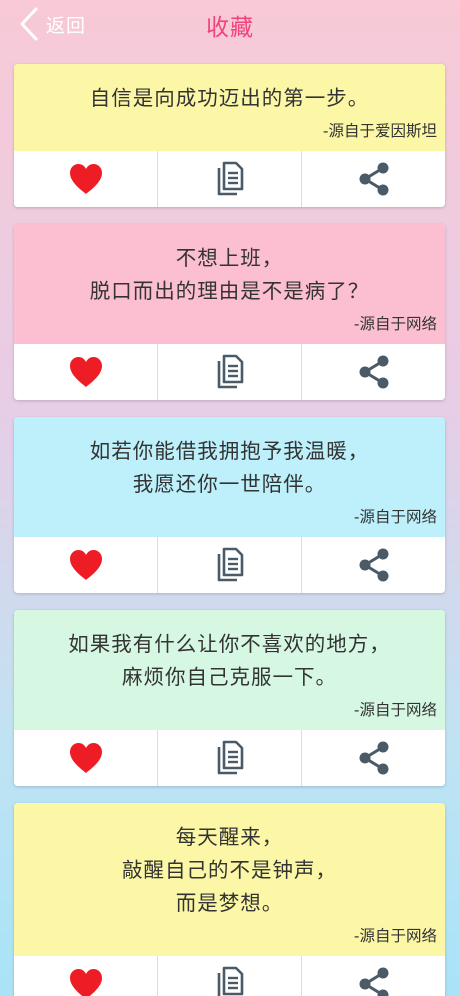  I want to click on quote-area: 如若你能借我拥抱予我温暖， 我愿还你一世陪伴。 -源自于网络, so click(229, 477).